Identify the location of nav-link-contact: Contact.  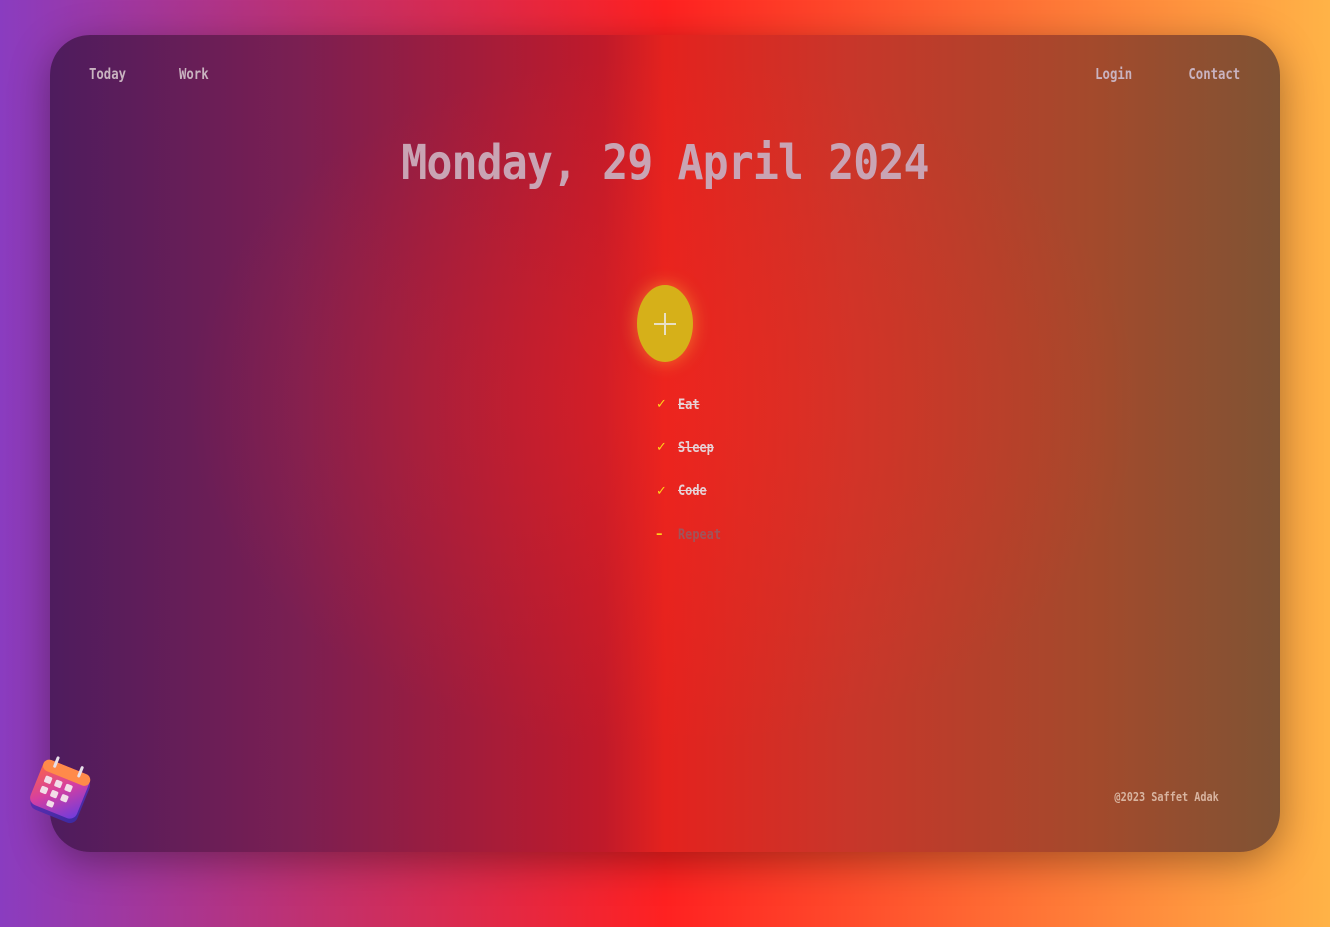
(1214, 74).